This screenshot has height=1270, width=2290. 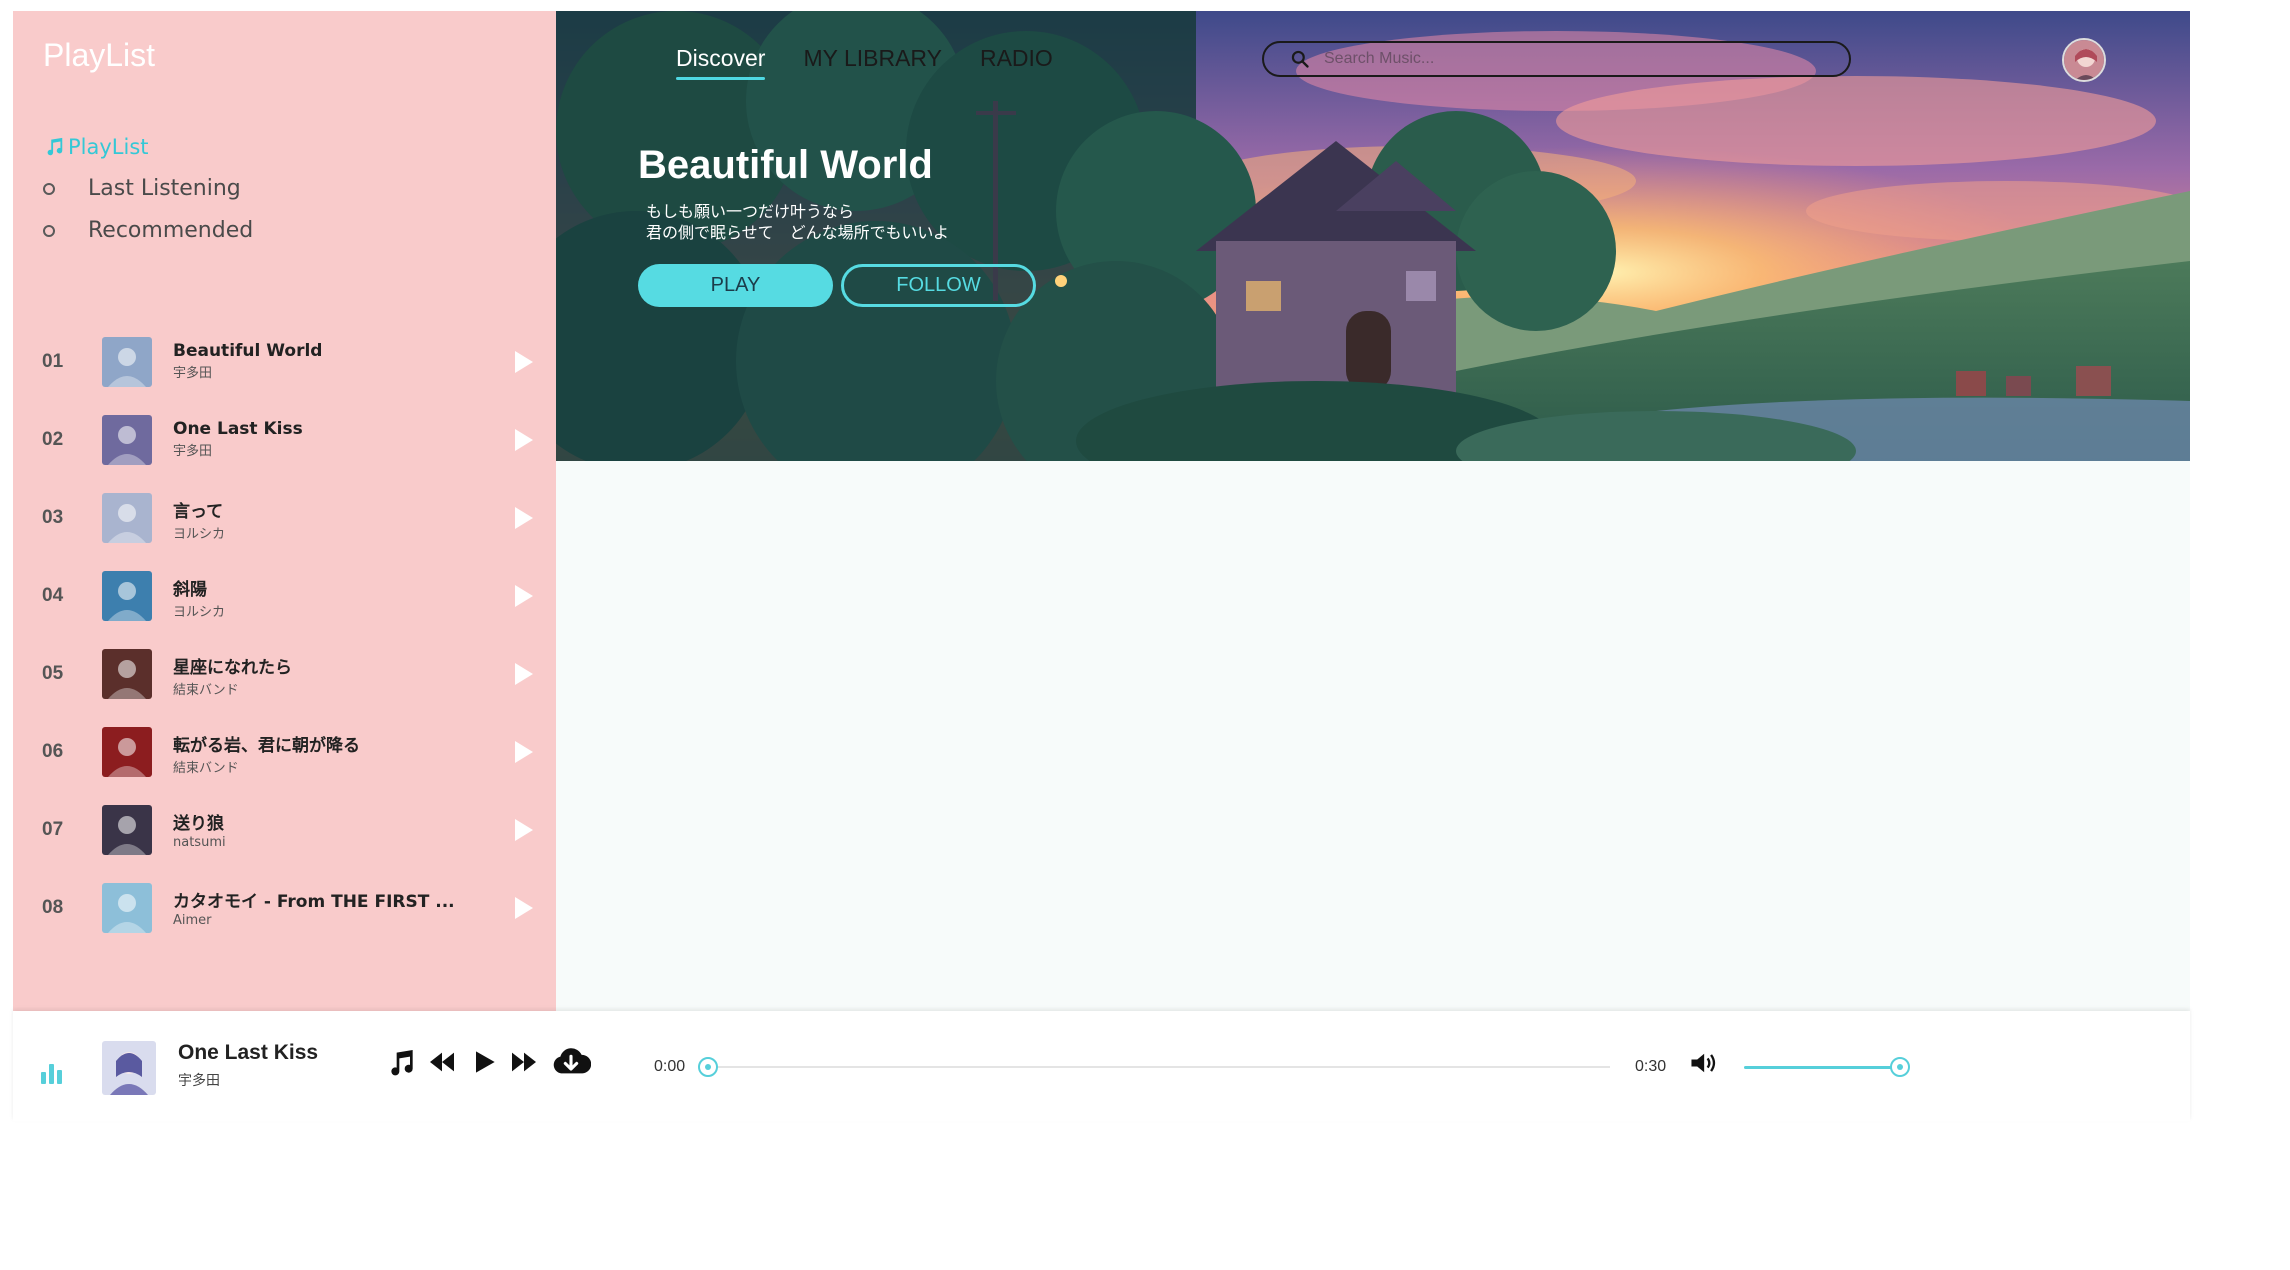 What do you see at coordinates (164, 188) in the screenshot?
I see `sidebar-item-label: Last Listening` at bounding box center [164, 188].